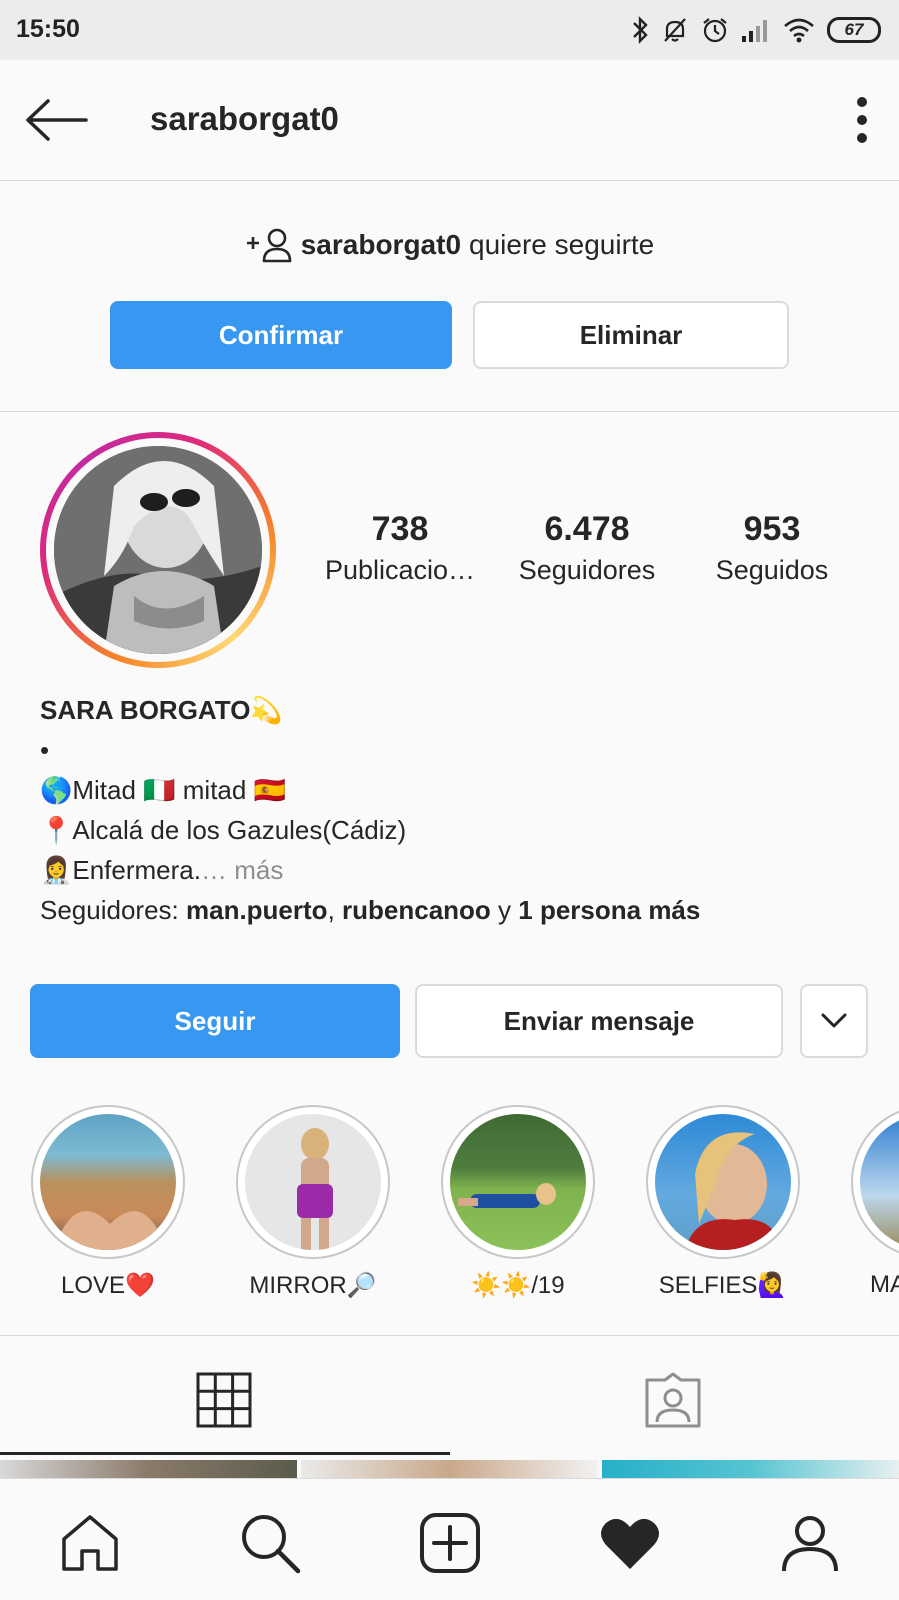 This screenshot has width=899, height=1600. Describe the element at coordinates (562, 244) in the screenshot. I see `request-message: quiere seguirte` at that location.